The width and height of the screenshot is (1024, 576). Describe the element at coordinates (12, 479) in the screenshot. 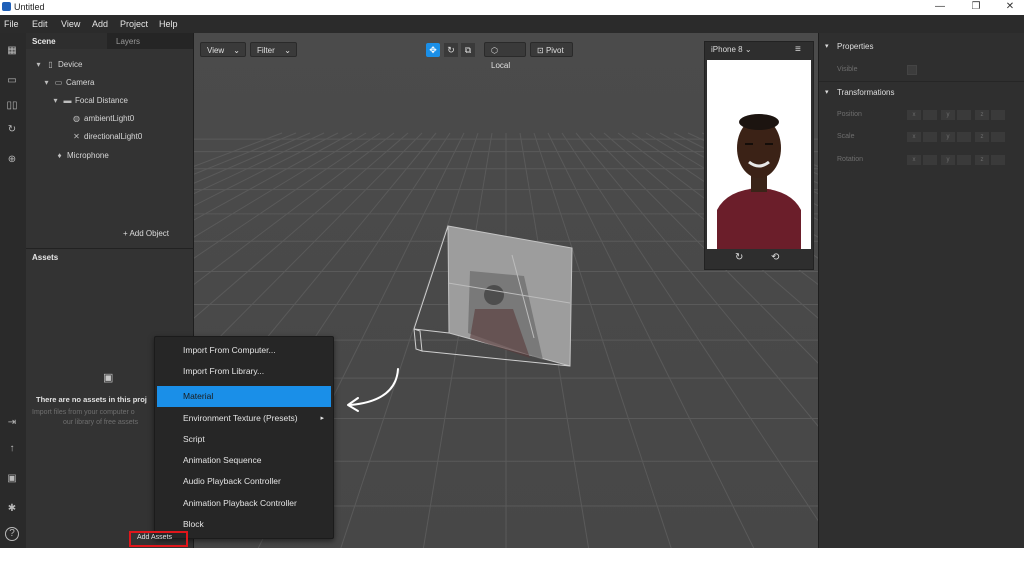

I see `folder-add-icon: ▣` at that location.